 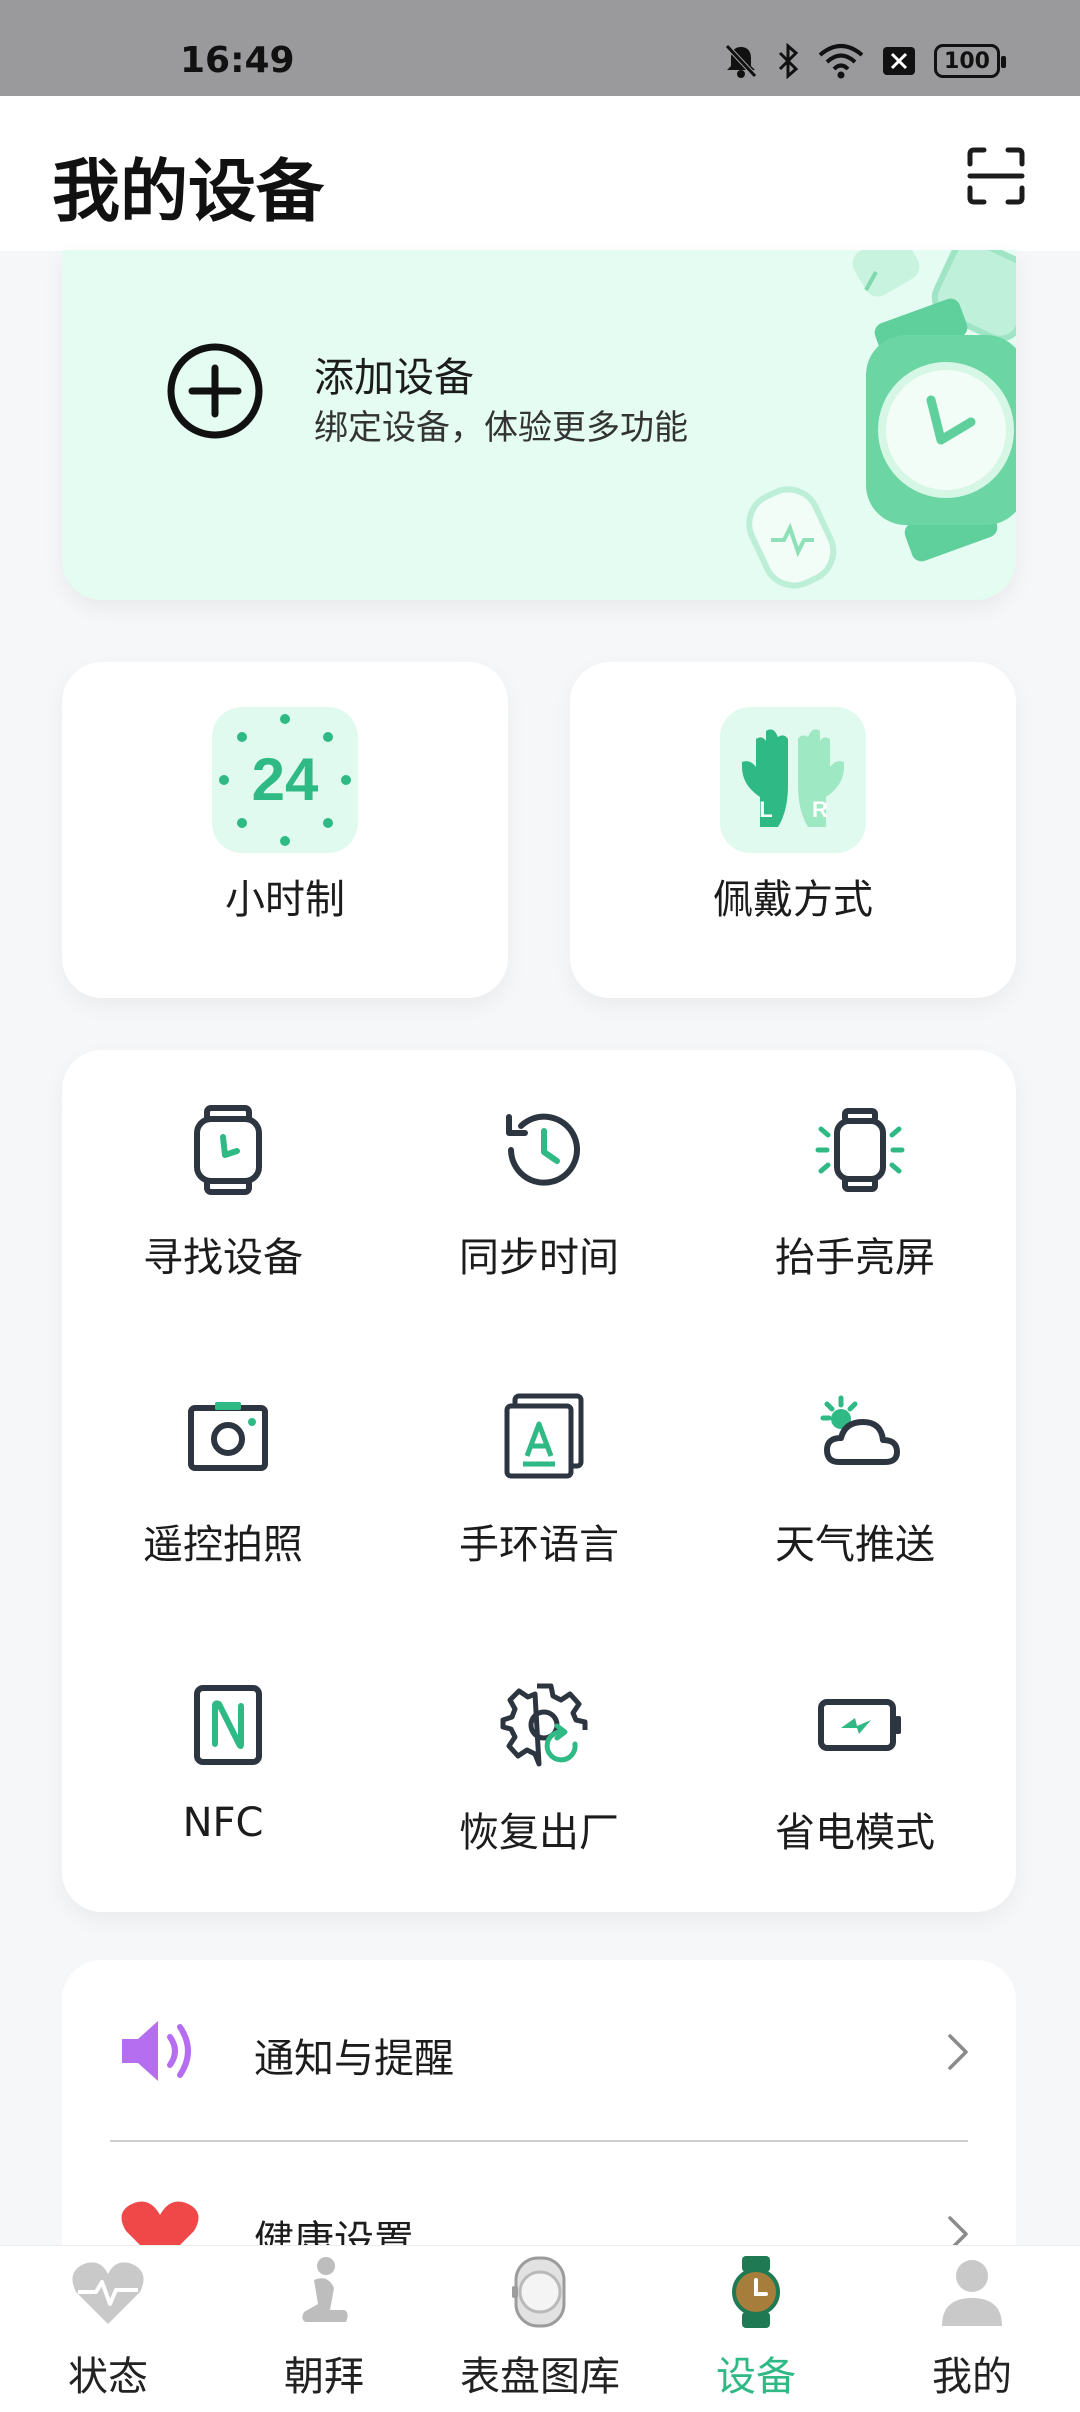 I want to click on sim-off-icon, so click(x=899, y=61).